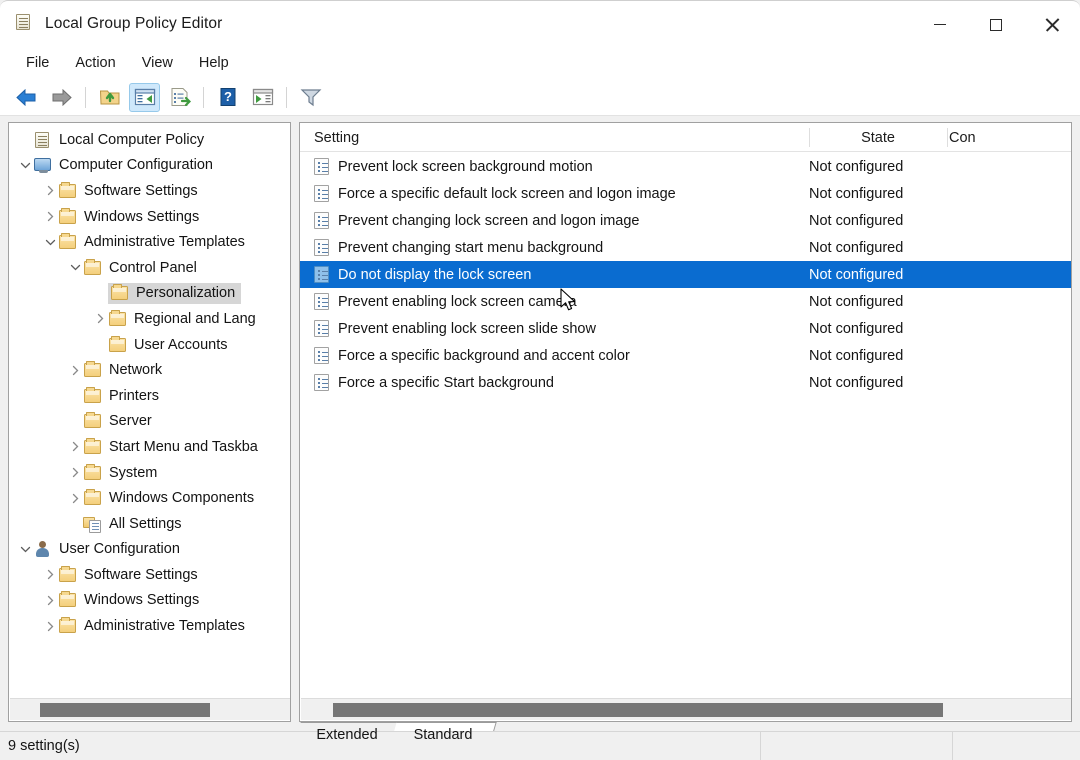  I want to click on close-button, so click(1052, 24).